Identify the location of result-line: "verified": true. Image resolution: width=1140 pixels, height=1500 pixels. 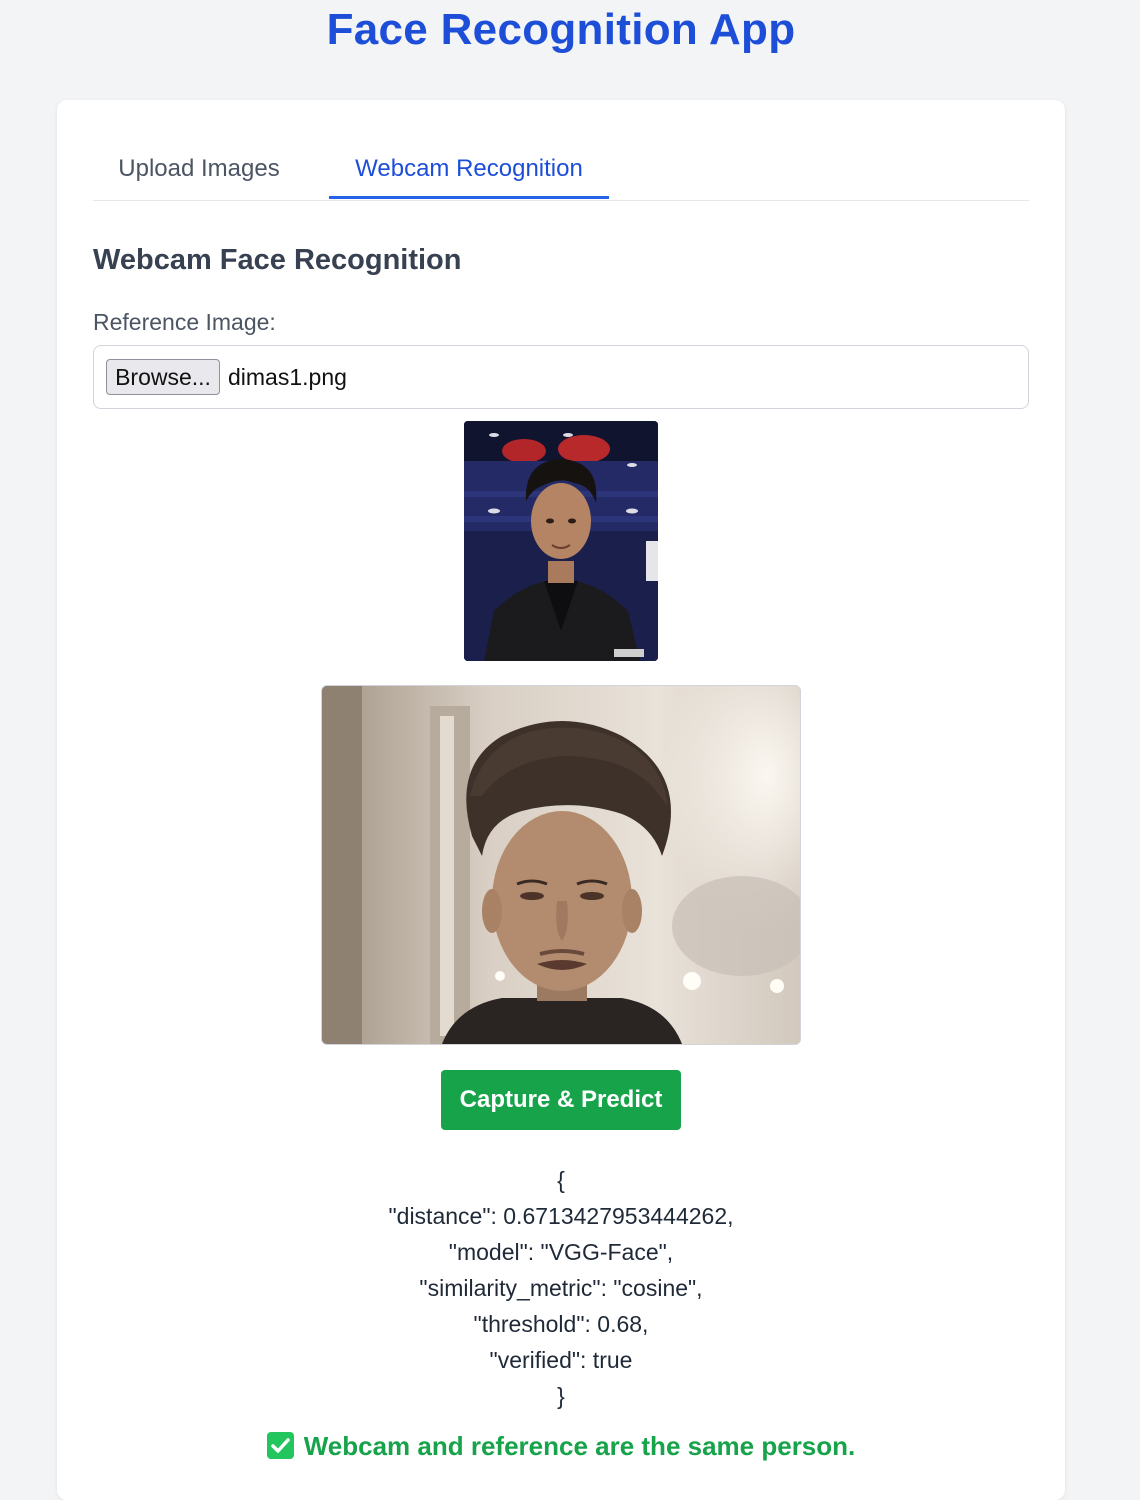
(561, 1360).